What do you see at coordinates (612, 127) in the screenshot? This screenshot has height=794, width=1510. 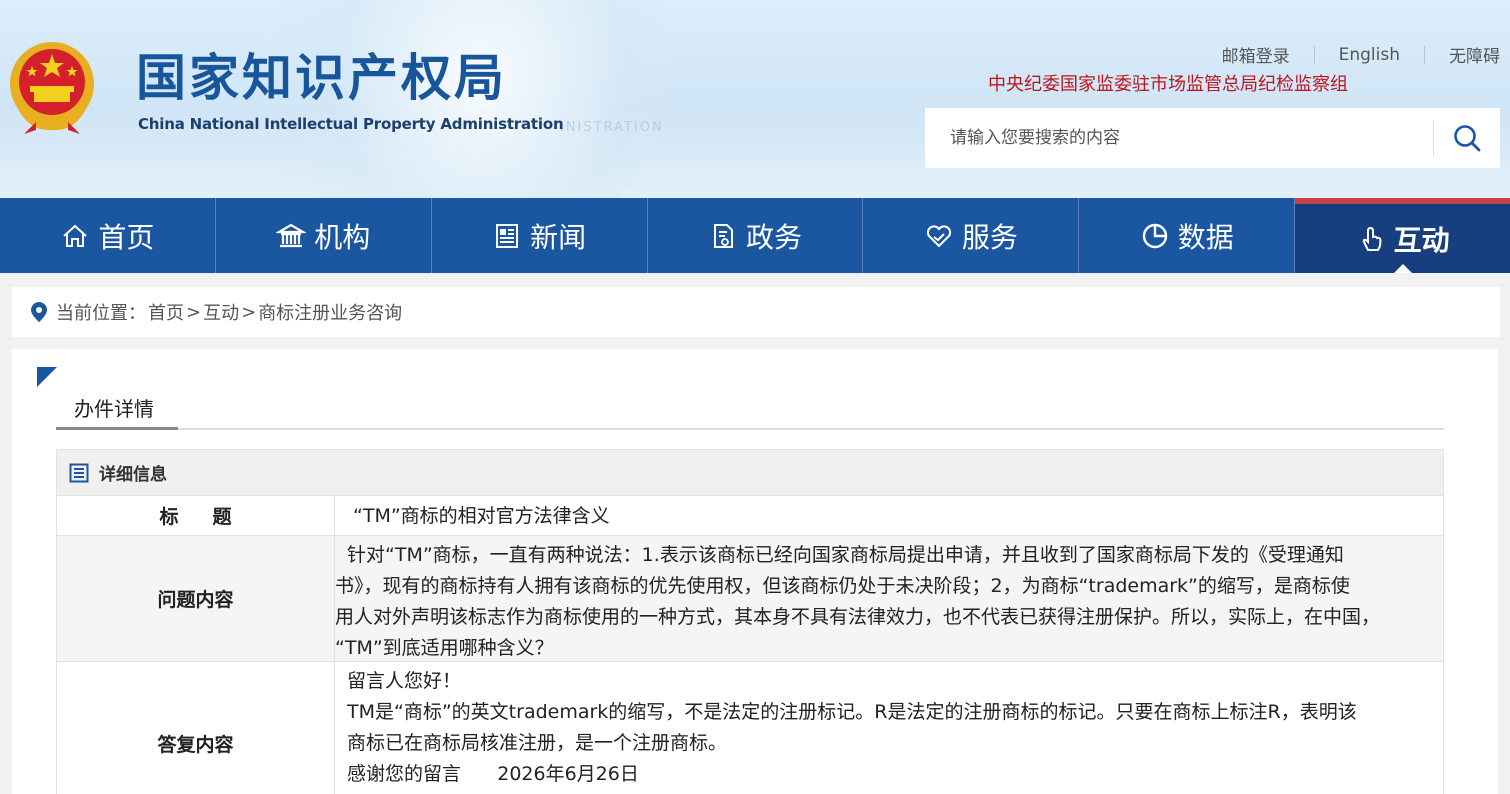 I see `header-watermark-text: INISTRATION` at bounding box center [612, 127].